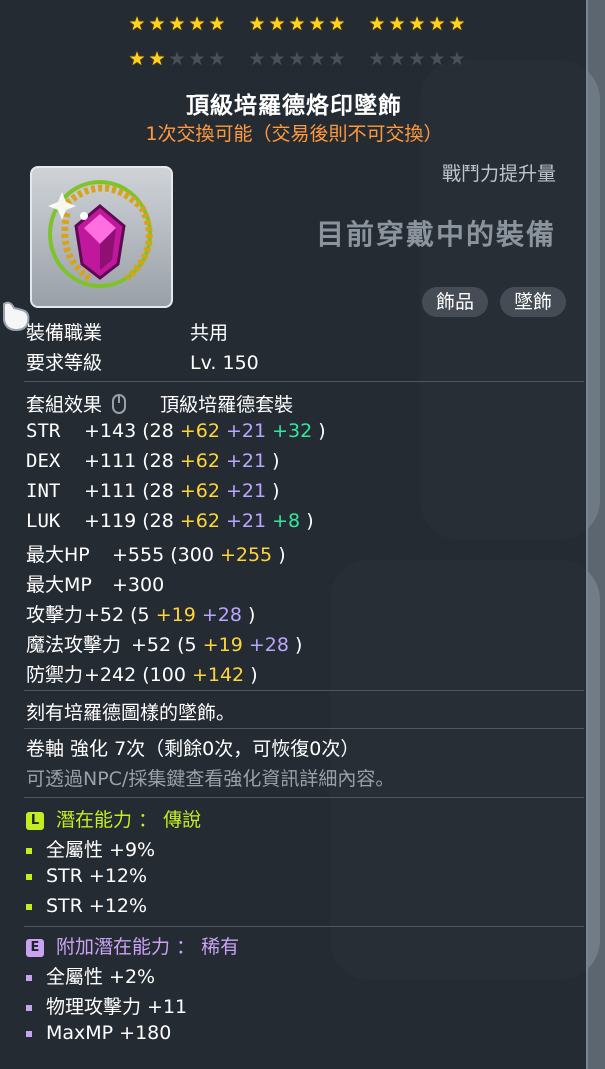 The width and height of the screenshot is (605, 1069). What do you see at coordinates (129, 820) in the screenshot?
I see `potential-title: 潛在能力 ： 傳說` at bounding box center [129, 820].